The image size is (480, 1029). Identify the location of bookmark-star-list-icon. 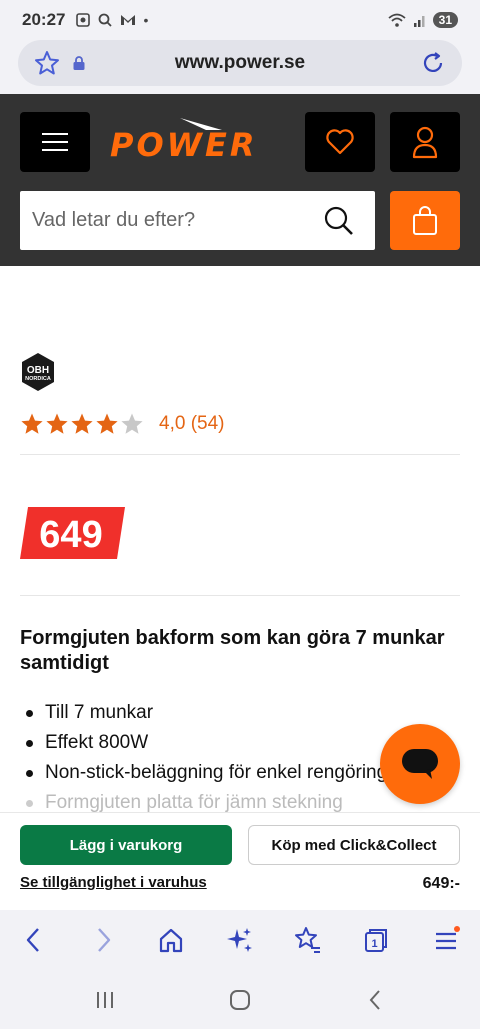
(307, 940).